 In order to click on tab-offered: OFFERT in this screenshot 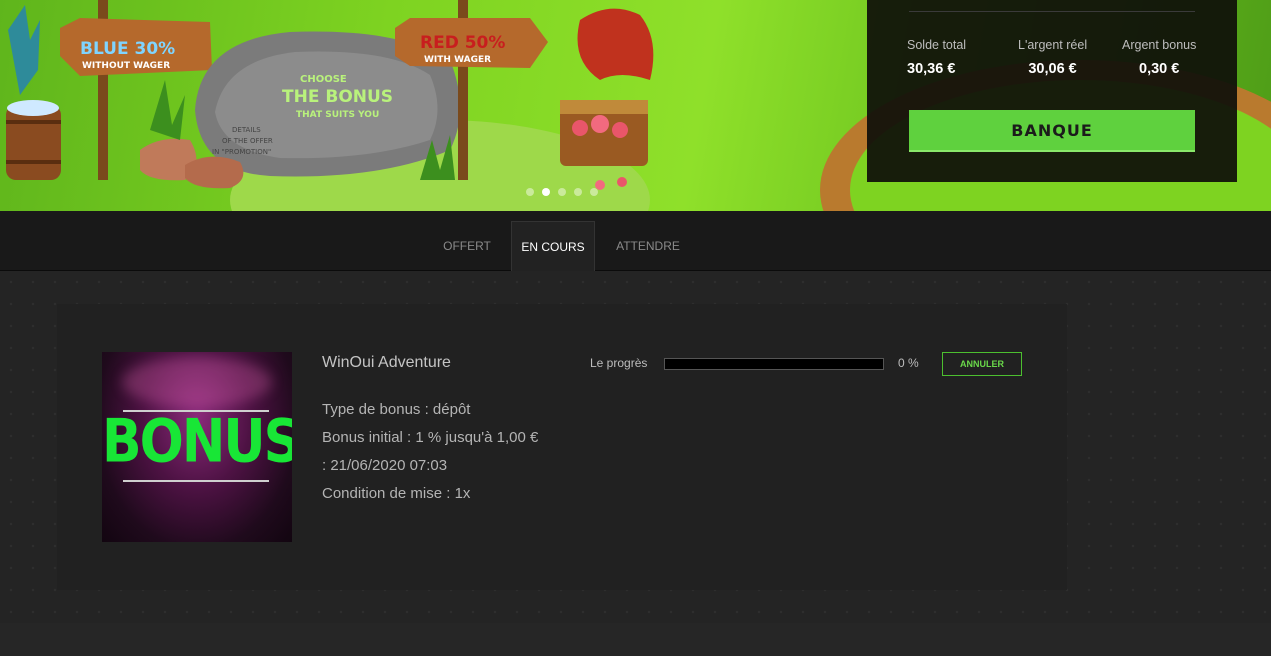, I will do `click(467, 246)`.